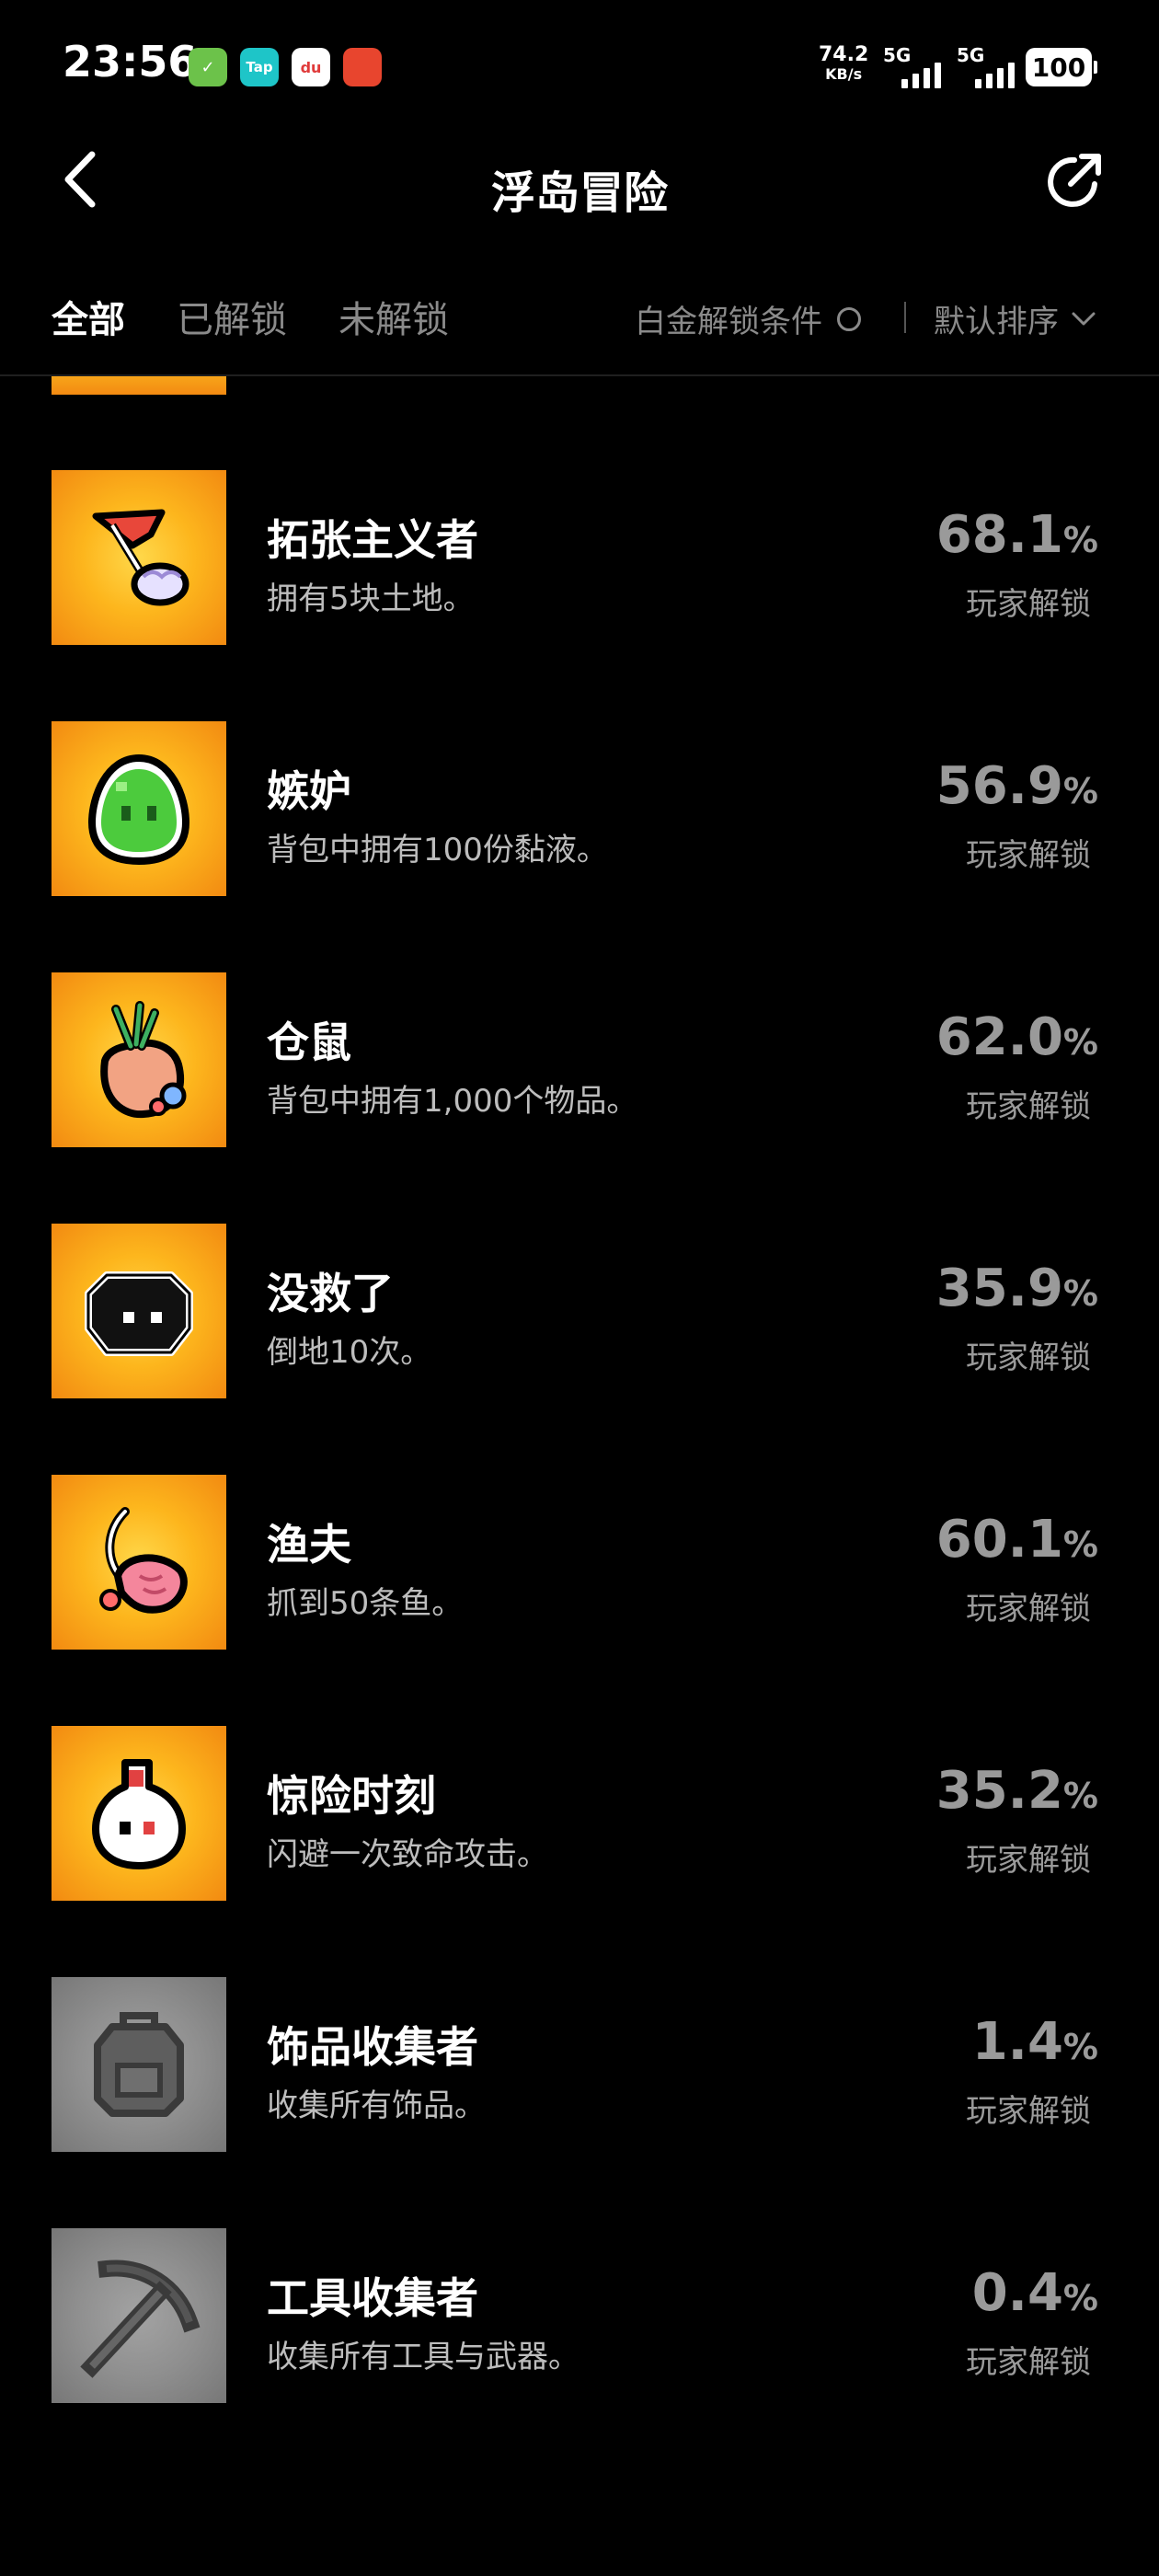 The width and height of the screenshot is (1159, 2576). Describe the element at coordinates (999, 1540) in the screenshot. I see `unlock-percentage-value: 60.1` at that location.